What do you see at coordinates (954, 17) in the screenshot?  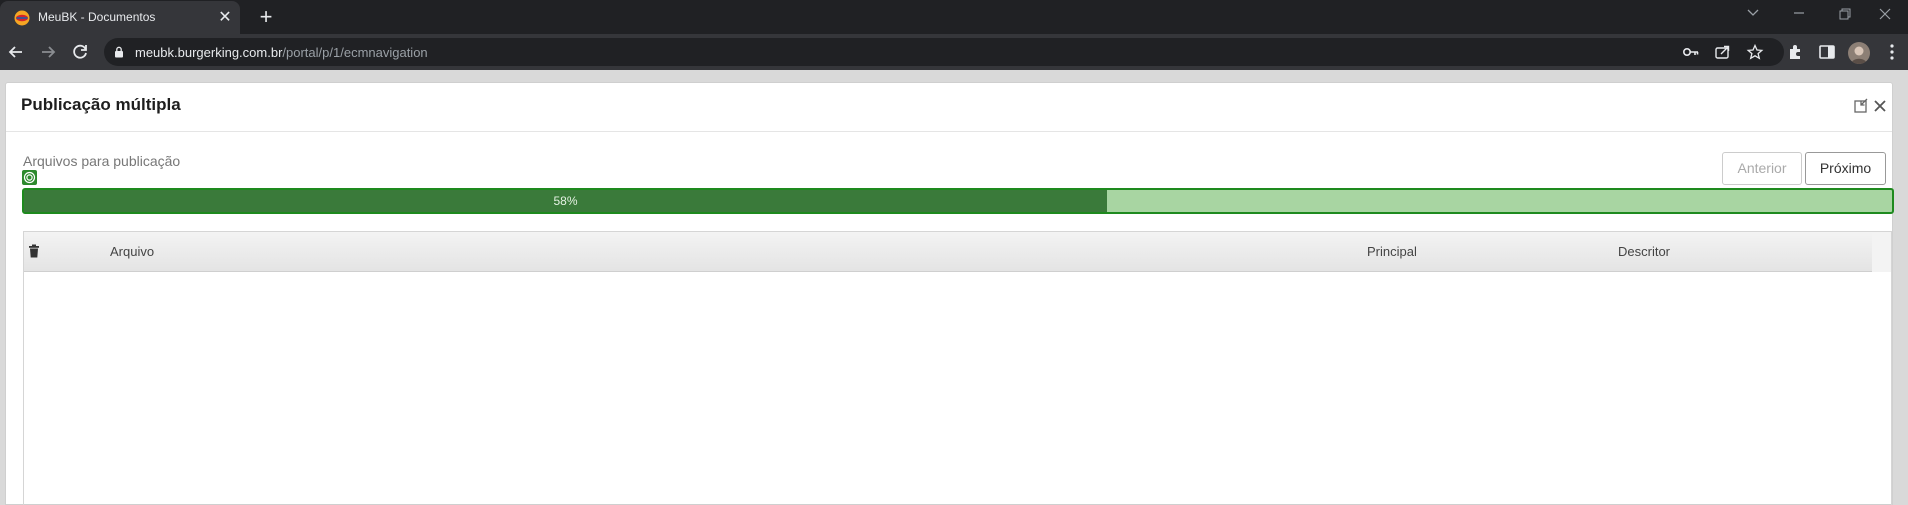 I see `browser-tab-strip: MeuBK - Documentos ✕ +` at bounding box center [954, 17].